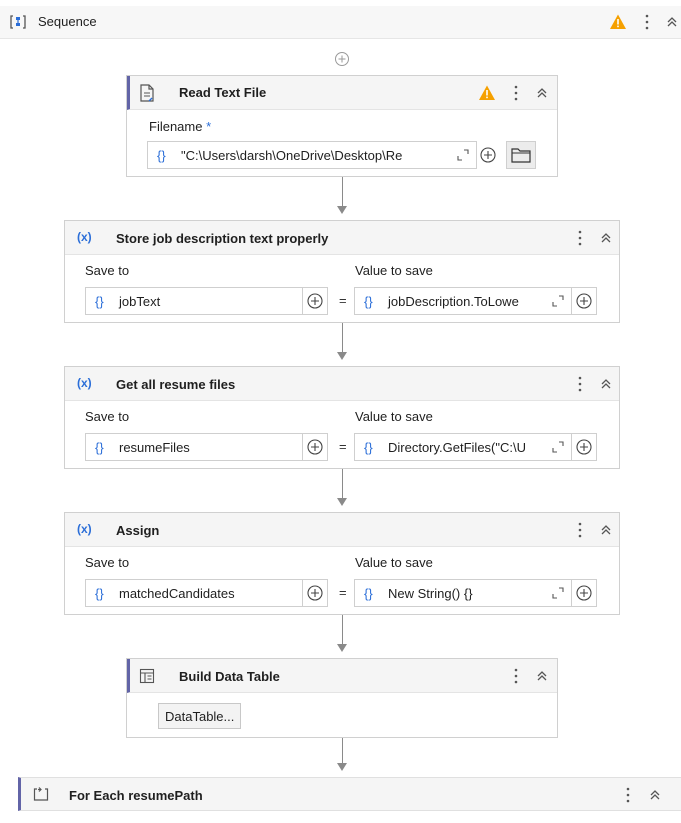 This screenshot has height=823, width=681. I want to click on value-field: {} Directory.GetFiles("C:\U, so click(463, 447).